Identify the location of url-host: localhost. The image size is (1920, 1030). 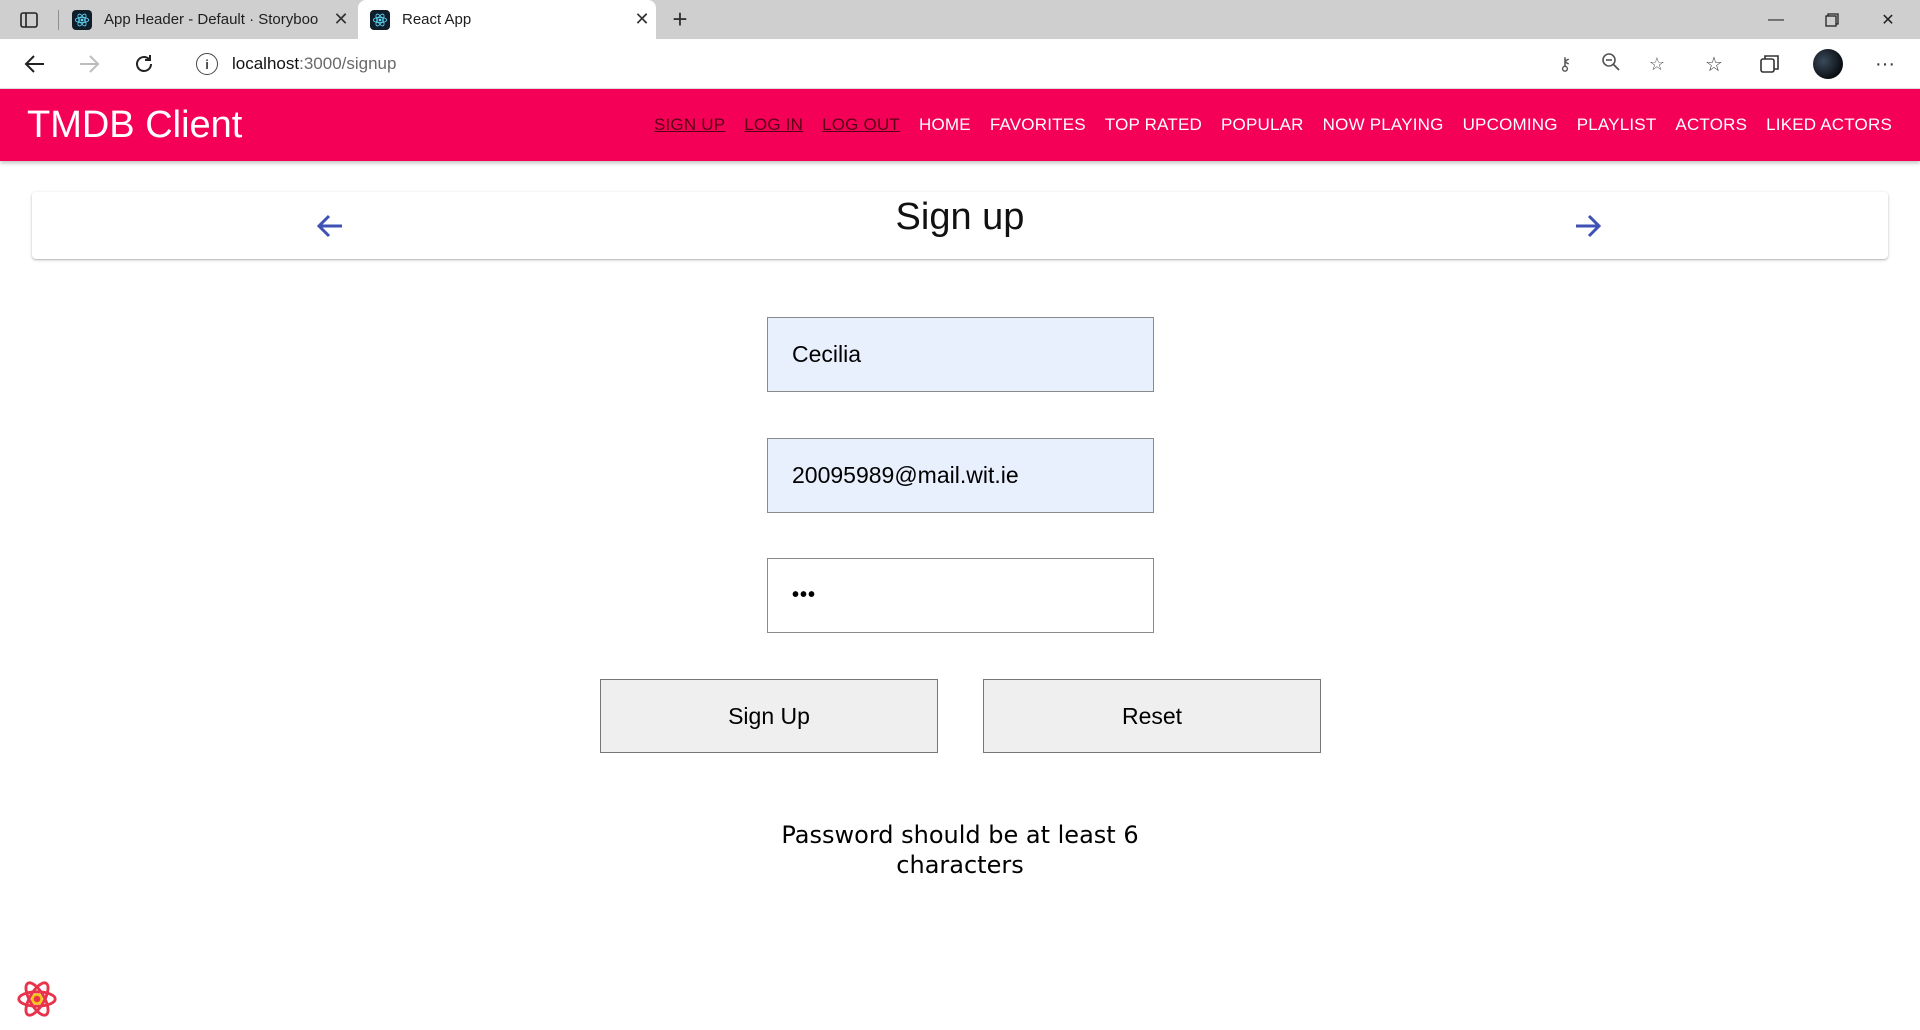
(266, 63).